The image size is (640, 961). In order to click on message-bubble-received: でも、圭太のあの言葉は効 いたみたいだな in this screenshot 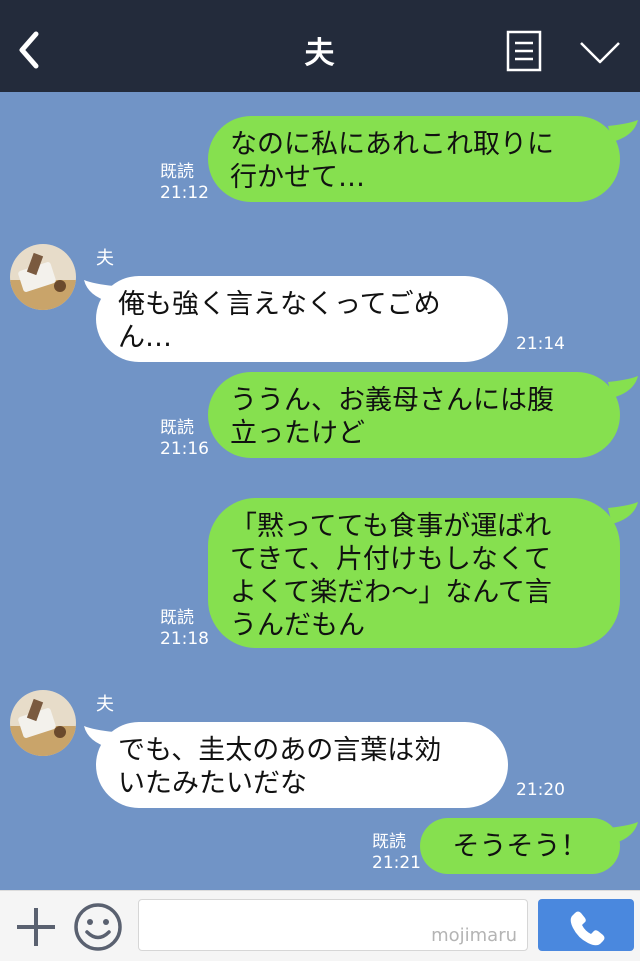, I will do `click(302, 765)`.